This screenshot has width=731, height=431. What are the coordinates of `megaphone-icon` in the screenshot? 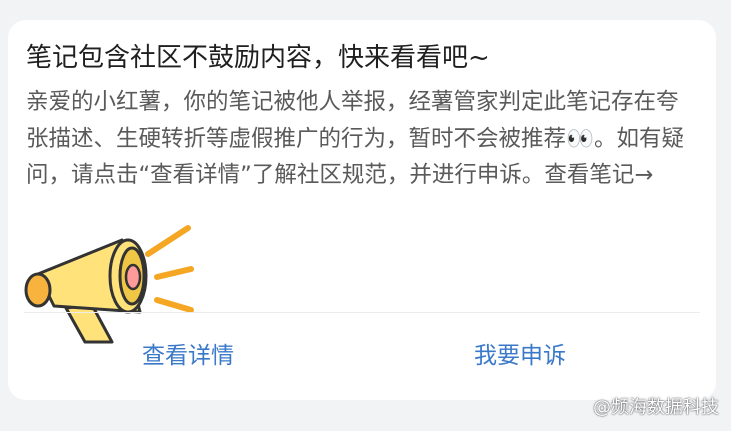 It's located at (109, 284).